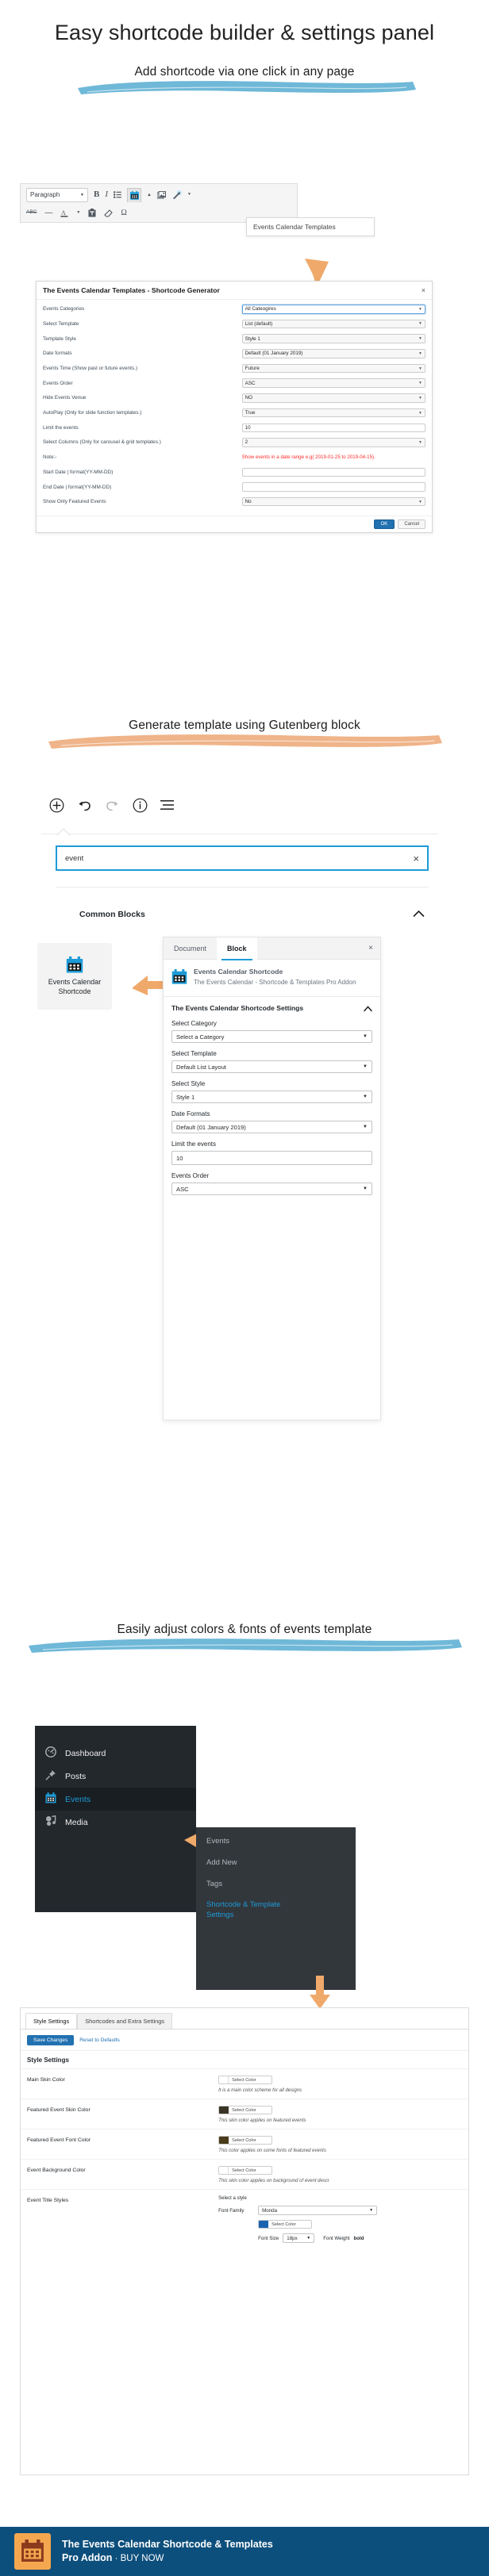 The height and width of the screenshot is (2576, 489). I want to click on field-label: Select Style, so click(188, 1084).